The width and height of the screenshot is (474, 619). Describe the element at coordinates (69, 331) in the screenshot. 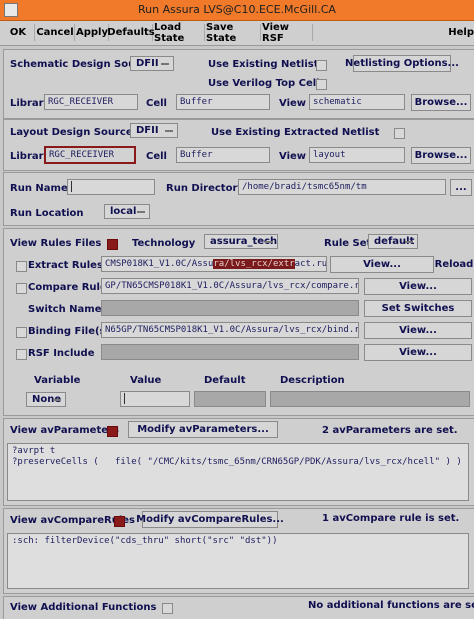

I see `binding-files-label: Binding File(s)` at that location.